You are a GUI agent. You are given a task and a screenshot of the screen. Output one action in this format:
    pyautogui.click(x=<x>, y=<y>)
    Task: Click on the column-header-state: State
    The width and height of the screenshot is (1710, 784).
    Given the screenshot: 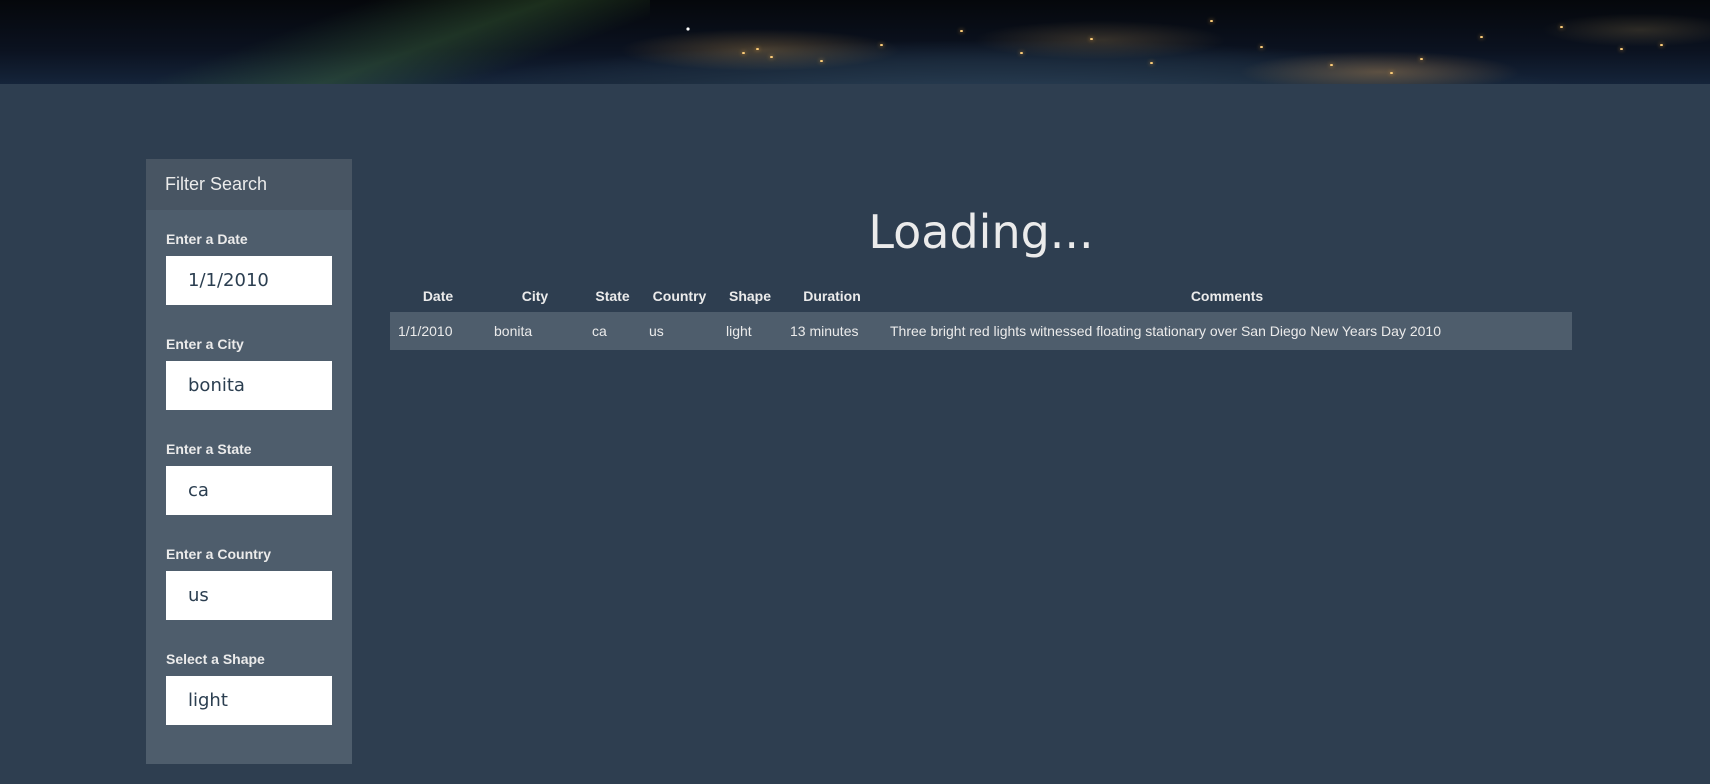 What is the action you would take?
    pyautogui.click(x=612, y=296)
    